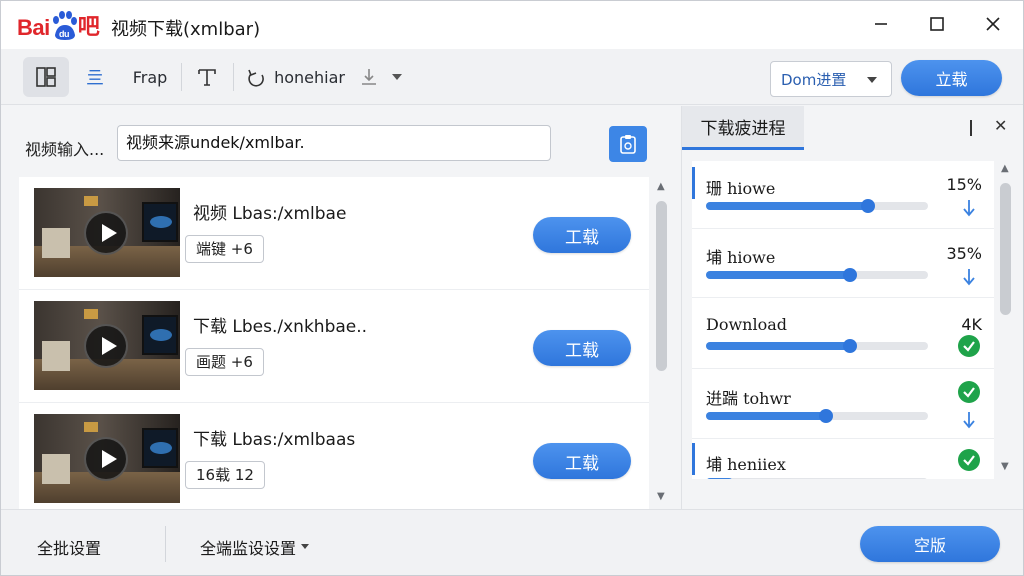 The width and height of the screenshot is (1024, 576). I want to click on video-title: 视频 Lbas:/xmlbae, so click(270, 214).